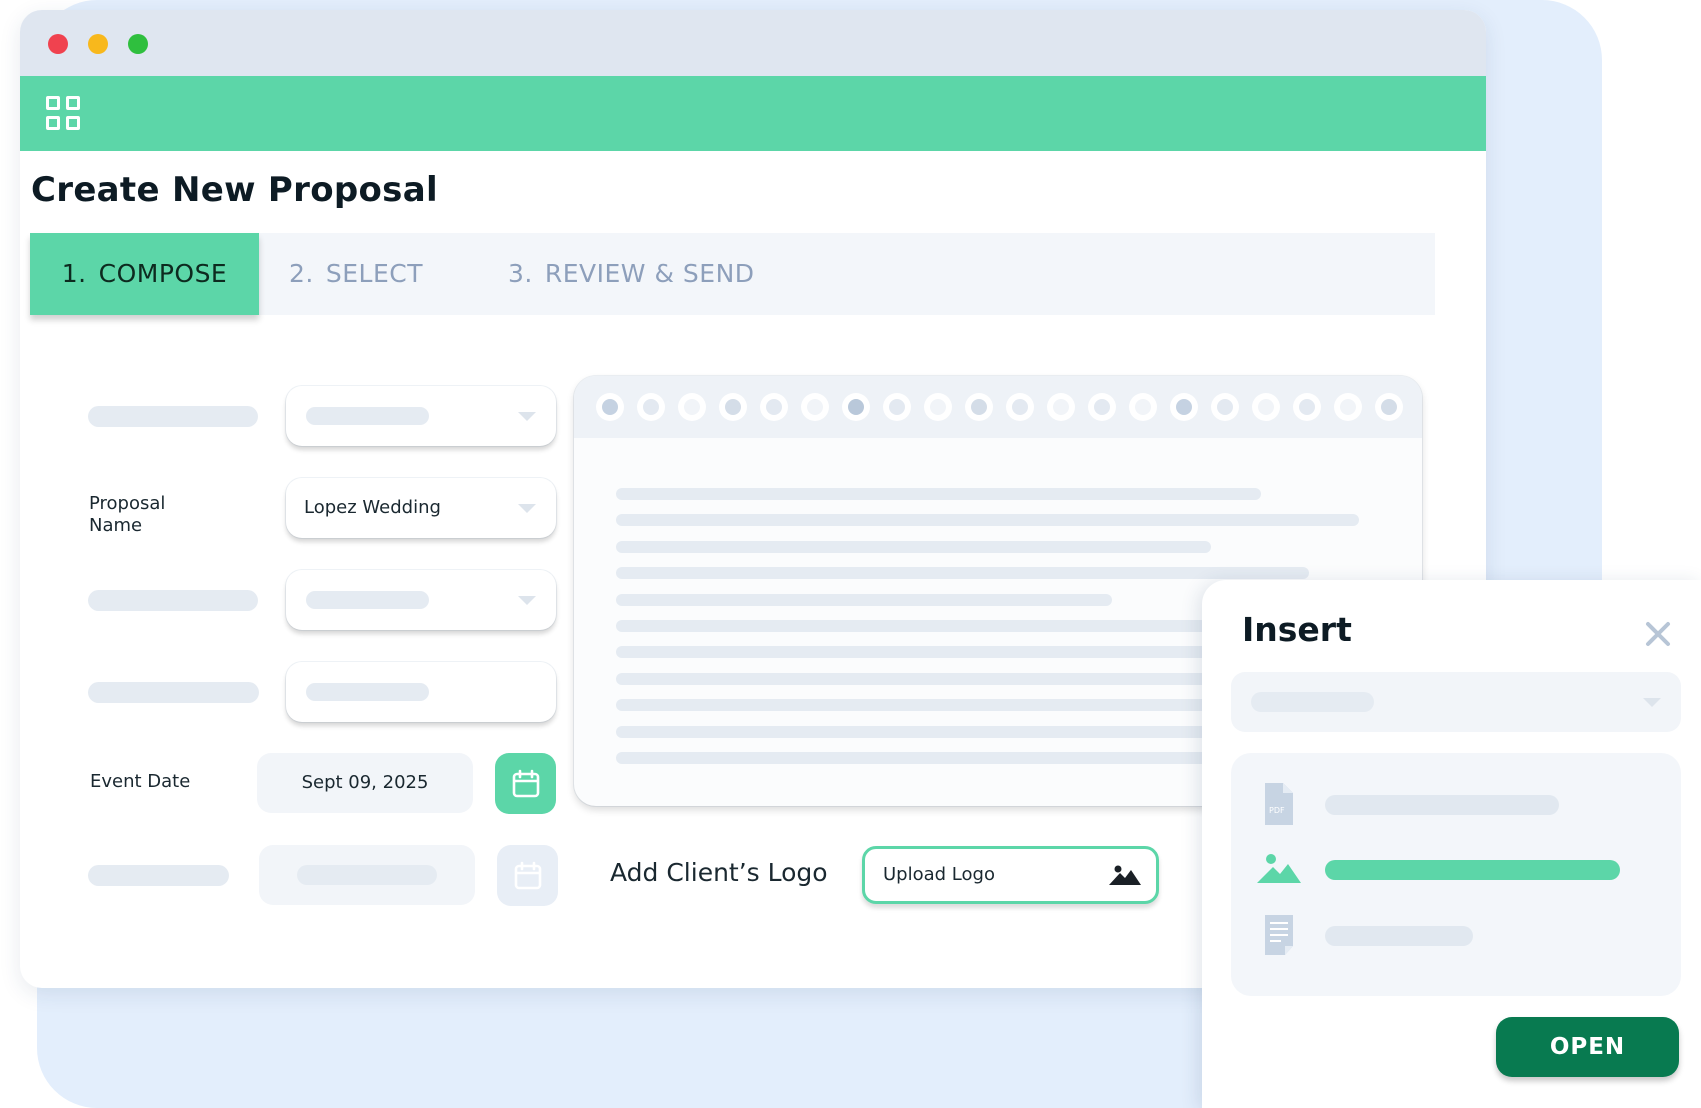 Image resolution: width=1701 pixels, height=1108 pixels. I want to click on step-select: 2. SELECT, so click(356, 274).